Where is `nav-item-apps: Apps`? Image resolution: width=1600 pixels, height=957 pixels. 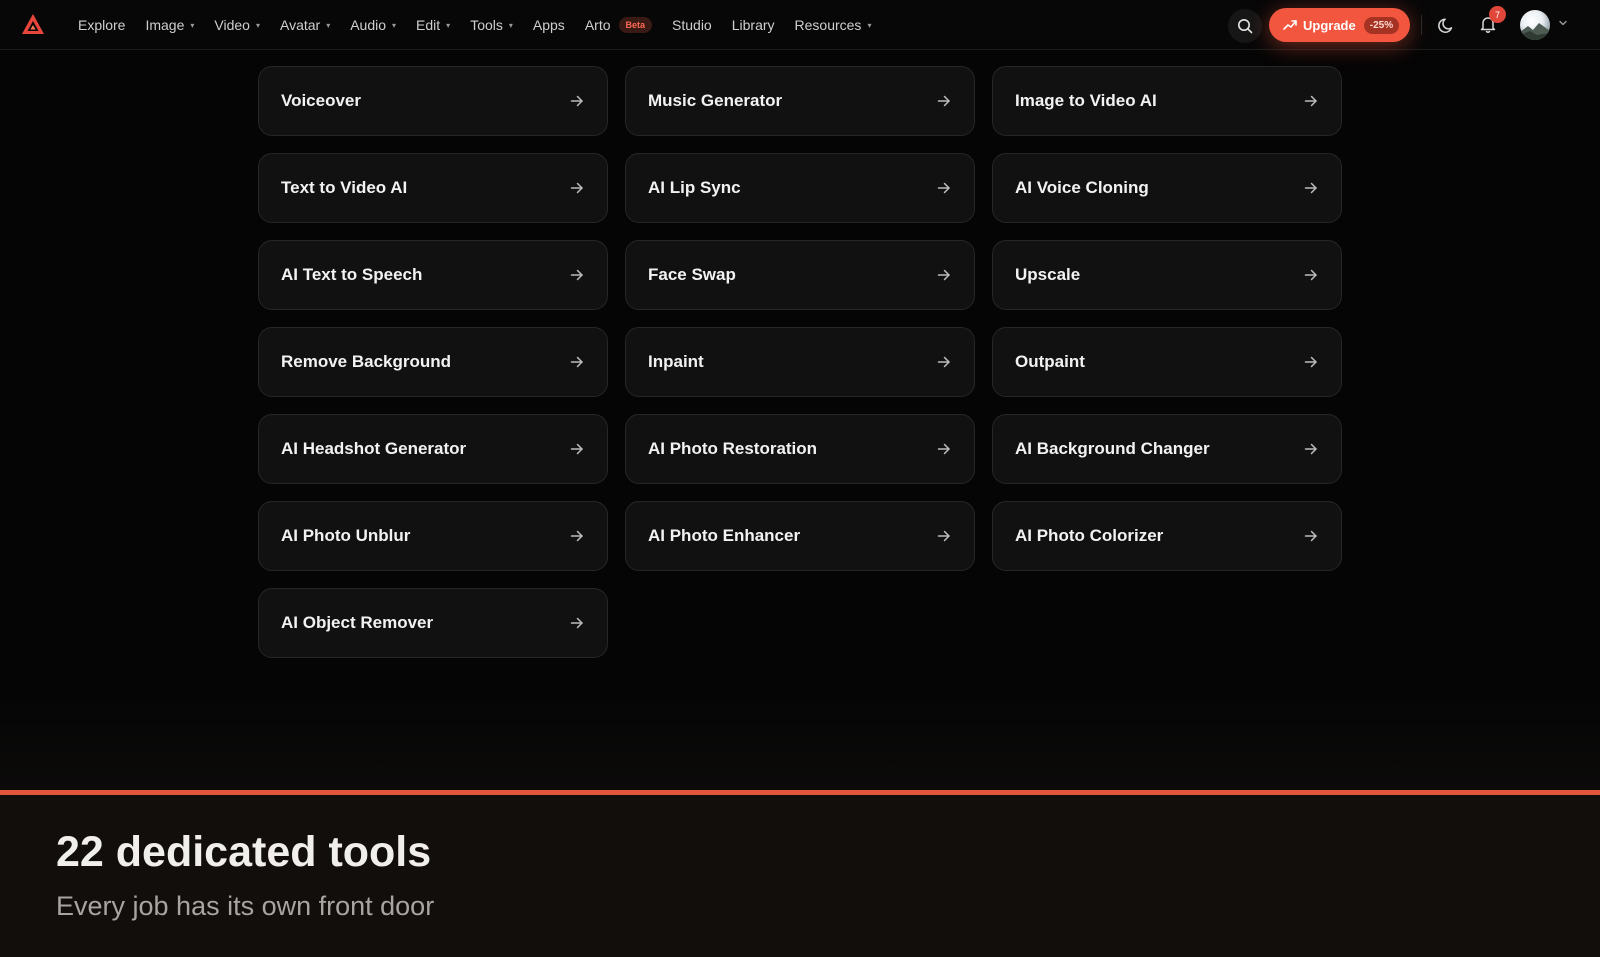
nav-item-apps: Apps is located at coordinates (549, 25).